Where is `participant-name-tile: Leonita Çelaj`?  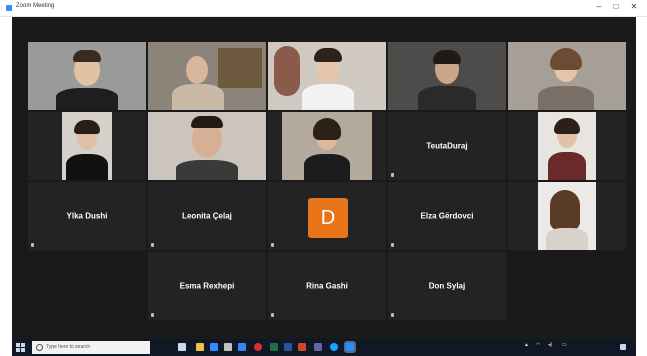
participant-name-tile: Leonita Çelaj is located at coordinates (207, 216).